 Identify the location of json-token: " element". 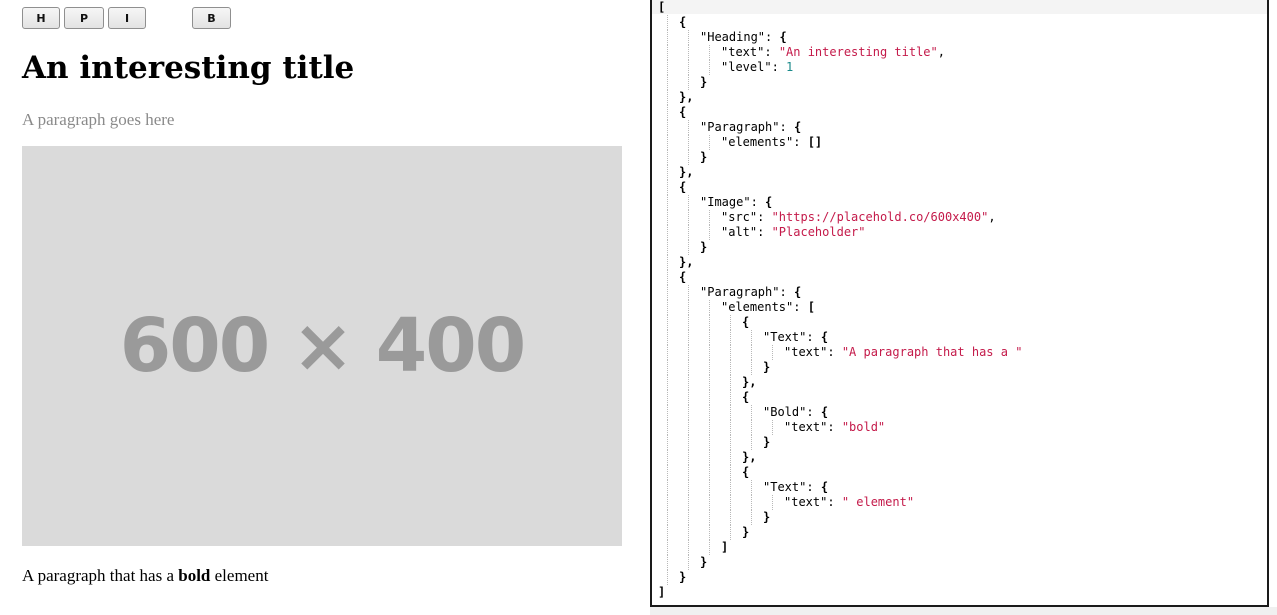
(878, 502).